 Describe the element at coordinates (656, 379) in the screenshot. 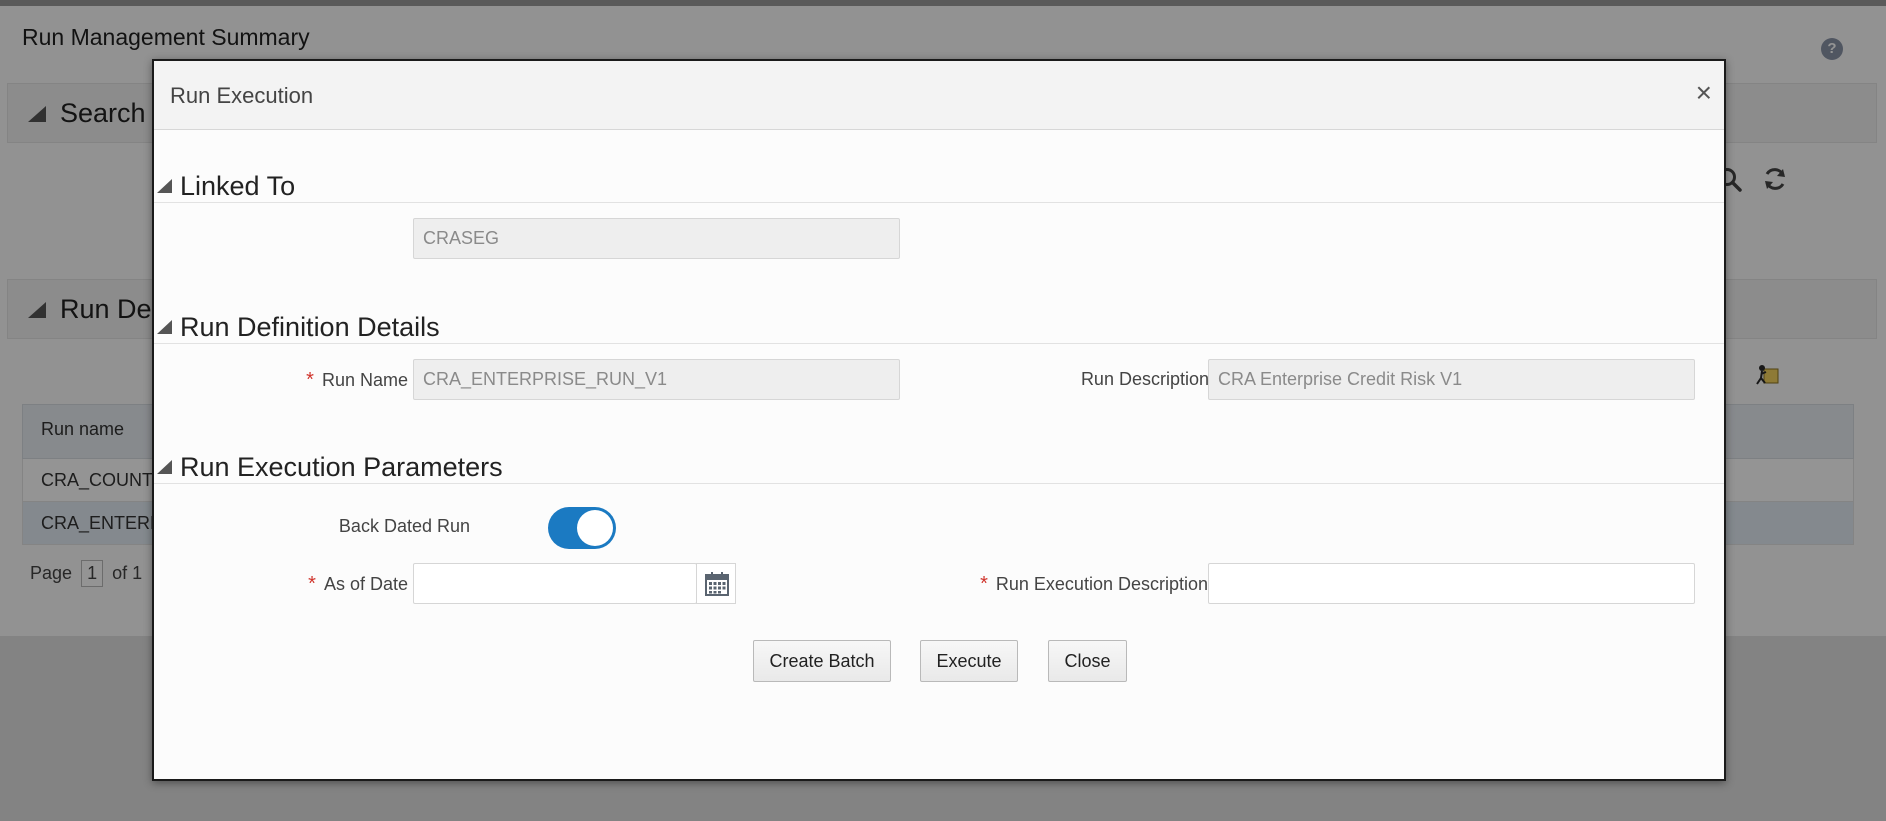

I see `run-name-field: CRA_ENTERPRISE_RUN_V1` at that location.